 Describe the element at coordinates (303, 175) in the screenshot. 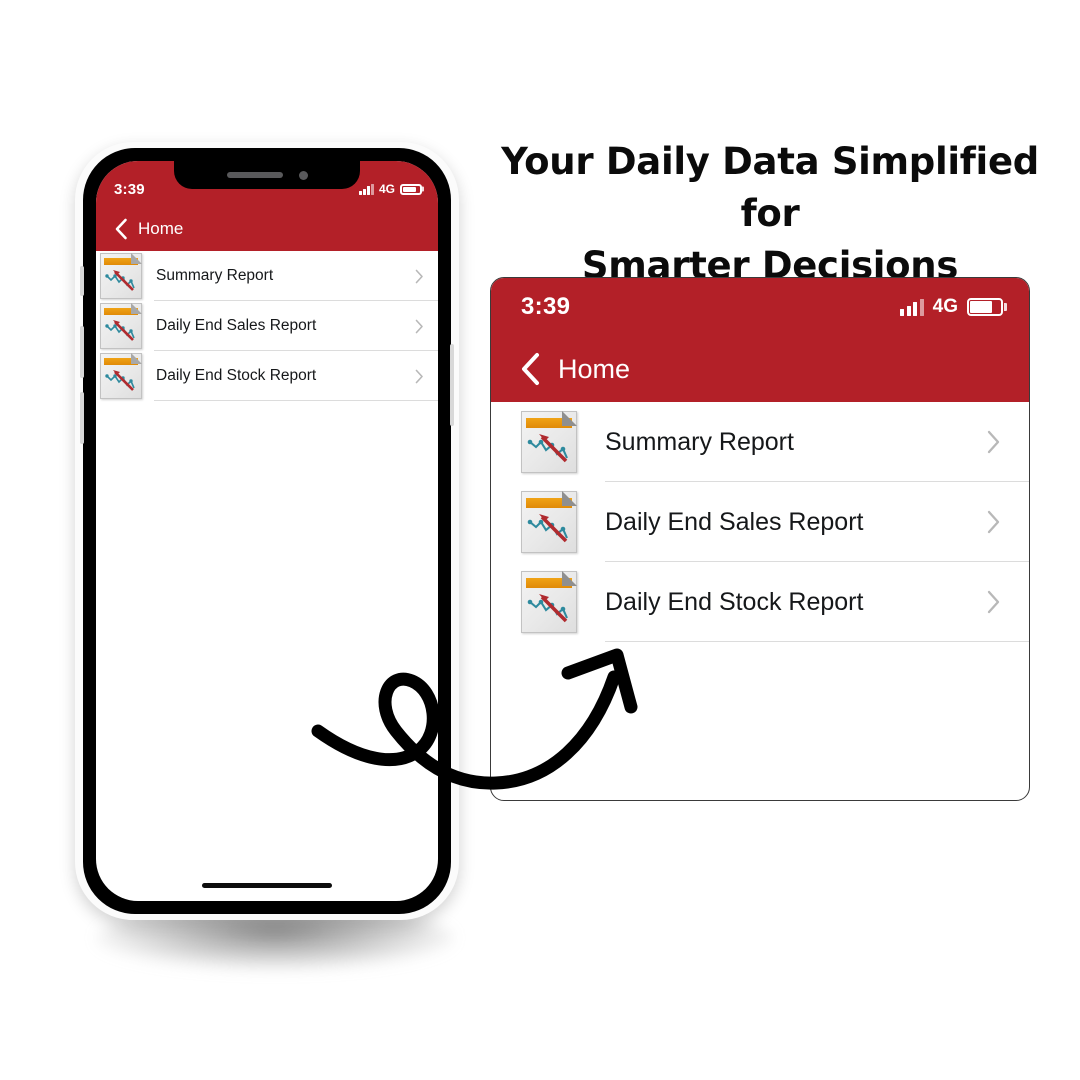

I see `front-camera-icon` at that location.